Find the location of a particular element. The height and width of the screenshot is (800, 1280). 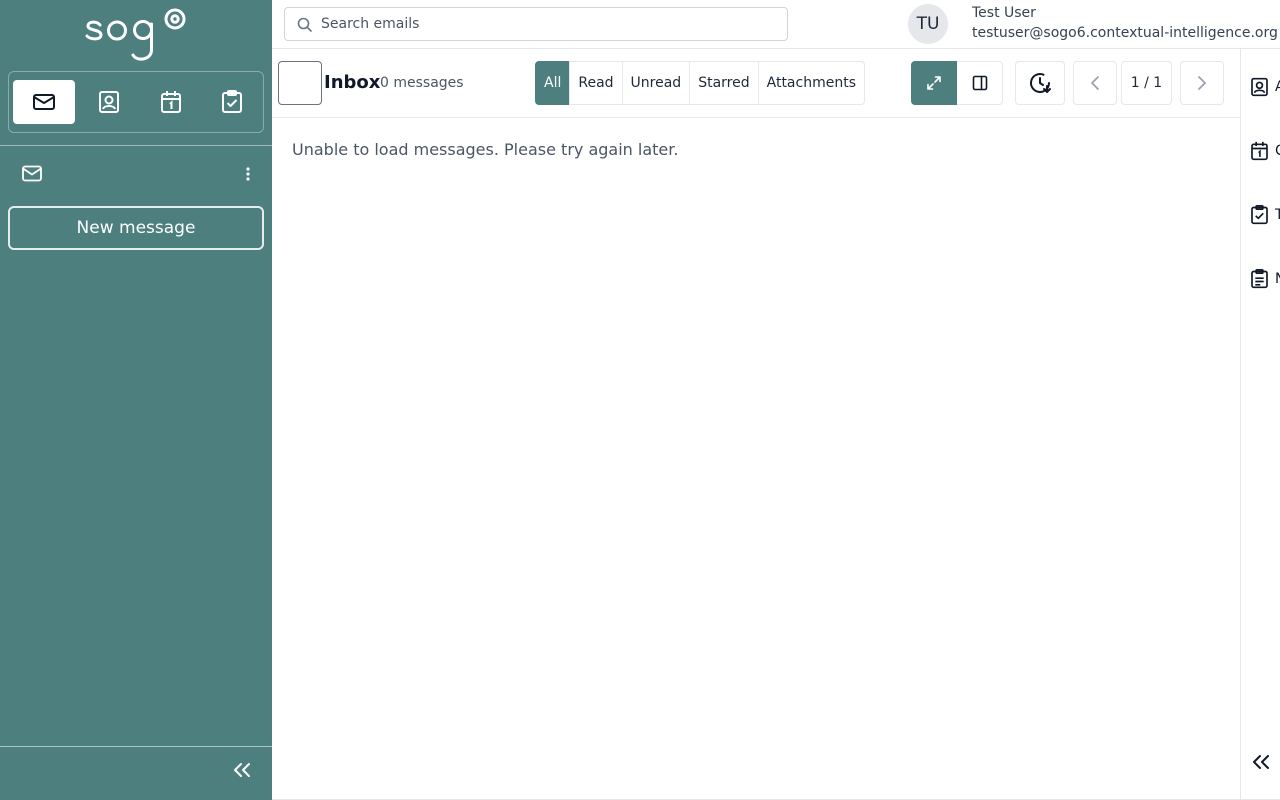

new-message-button: New message is located at coordinates (136, 228).